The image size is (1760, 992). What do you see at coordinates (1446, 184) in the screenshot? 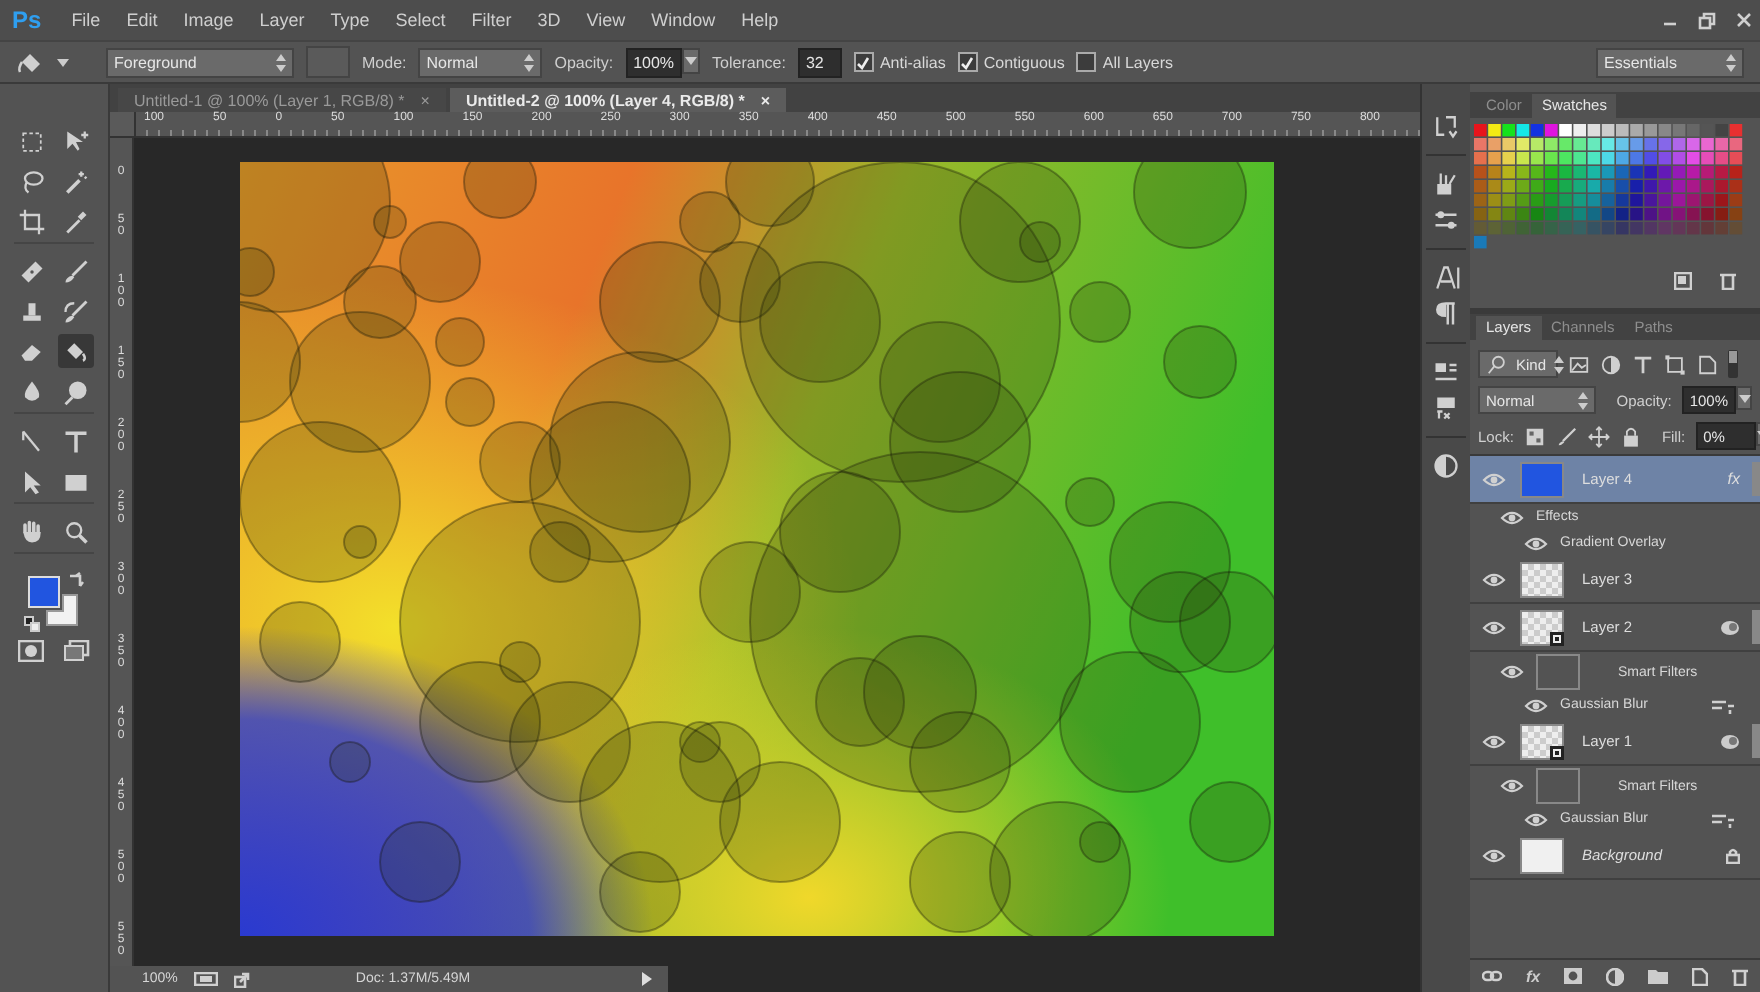
I see `brush-presets-icon` at bounding box center [1446, 184].